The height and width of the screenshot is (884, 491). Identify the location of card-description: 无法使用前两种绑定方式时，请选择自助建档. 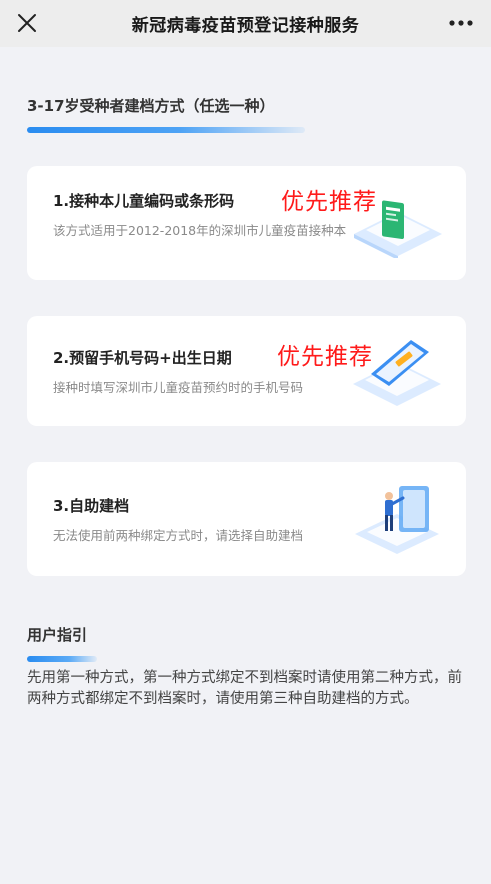
(178, 535).